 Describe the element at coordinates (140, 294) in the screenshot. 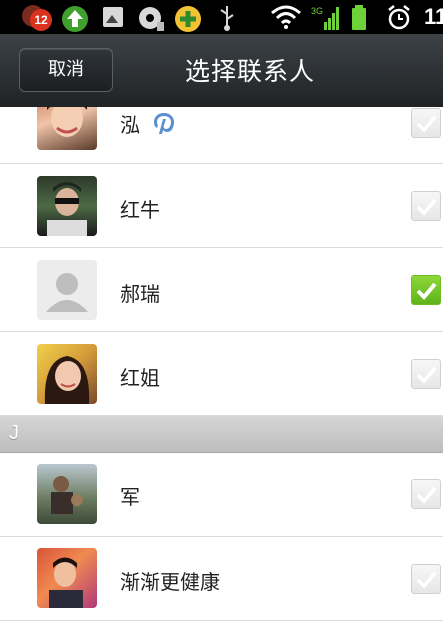

I see `contact-name: 郝瑞` at that location.